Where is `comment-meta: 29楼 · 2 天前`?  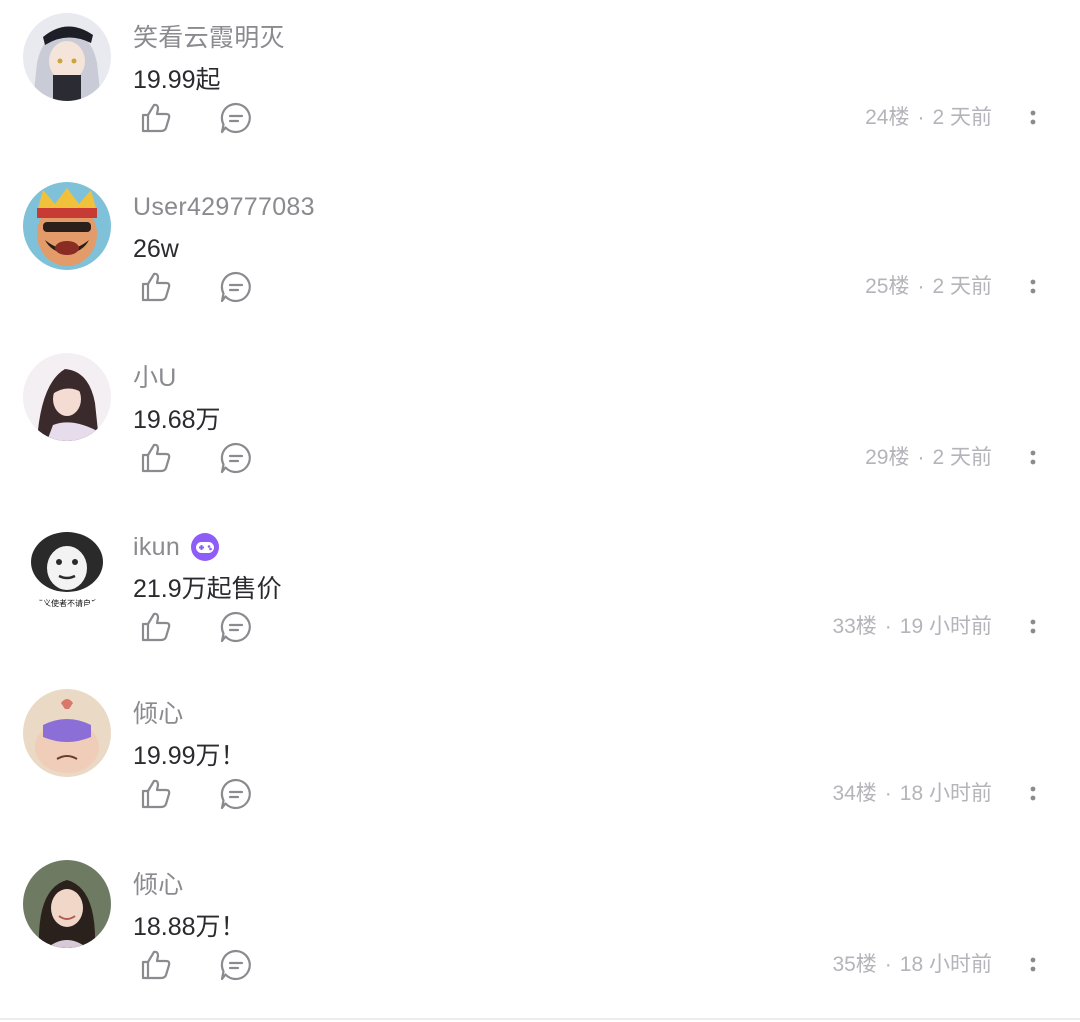 comment-meta: 29楼 · 2 天前 is located at coordinates (928, 458).